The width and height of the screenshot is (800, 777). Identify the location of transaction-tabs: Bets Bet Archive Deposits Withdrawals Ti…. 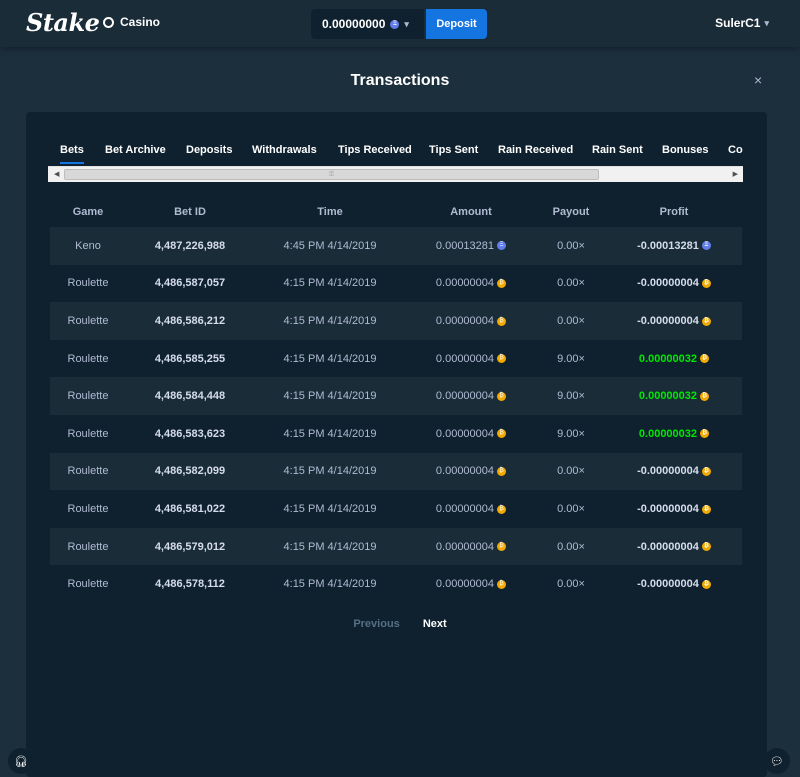
(395, 152).